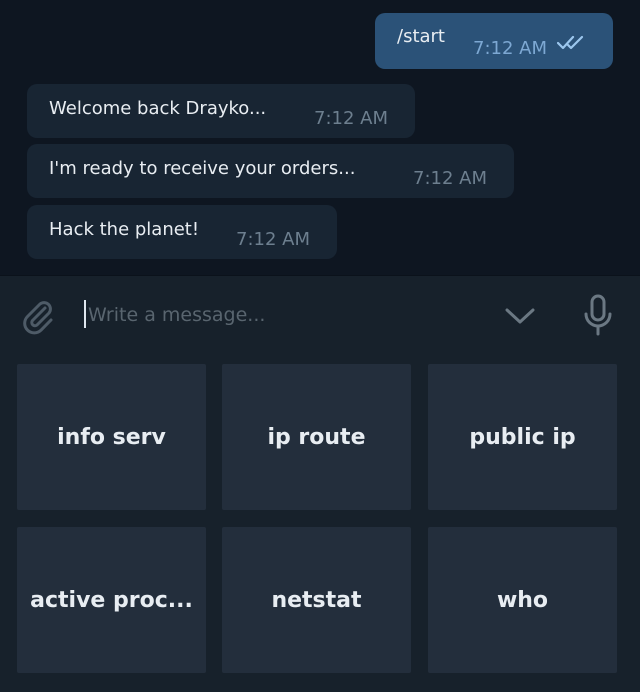 This screenshot has width=640, height=692. What do you see at coordinates (522, 437) in the screenshot?
I see `keyboard-button-public-ip: public ip` at bounding box center [522, 437].